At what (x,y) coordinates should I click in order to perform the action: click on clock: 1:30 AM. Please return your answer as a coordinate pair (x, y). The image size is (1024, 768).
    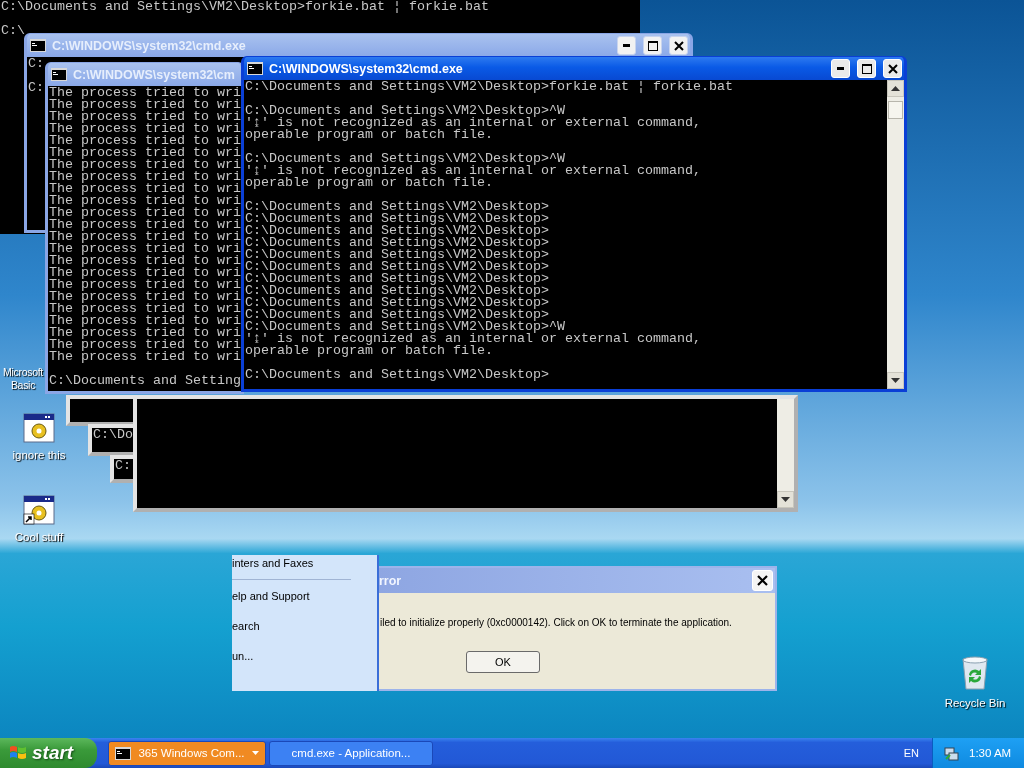
    Looking at the image, I should click on (990, 753).